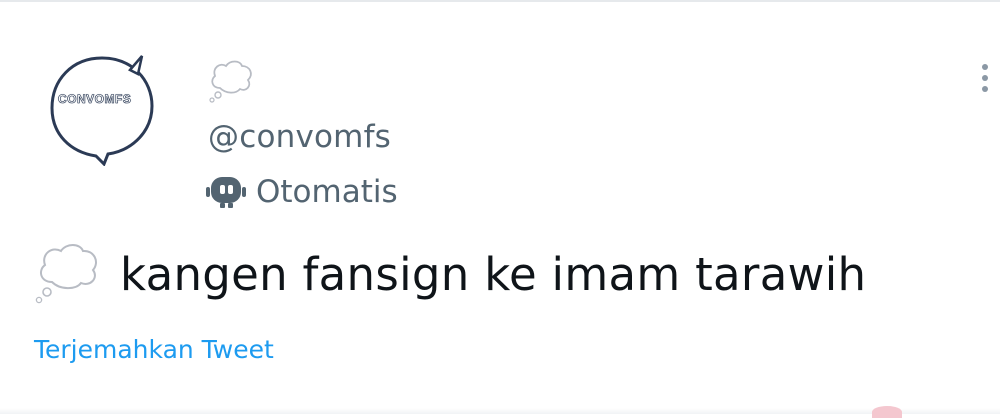 This screenshot has width=1000, height=418. I want to click on robot-icon, so click(226, 192).